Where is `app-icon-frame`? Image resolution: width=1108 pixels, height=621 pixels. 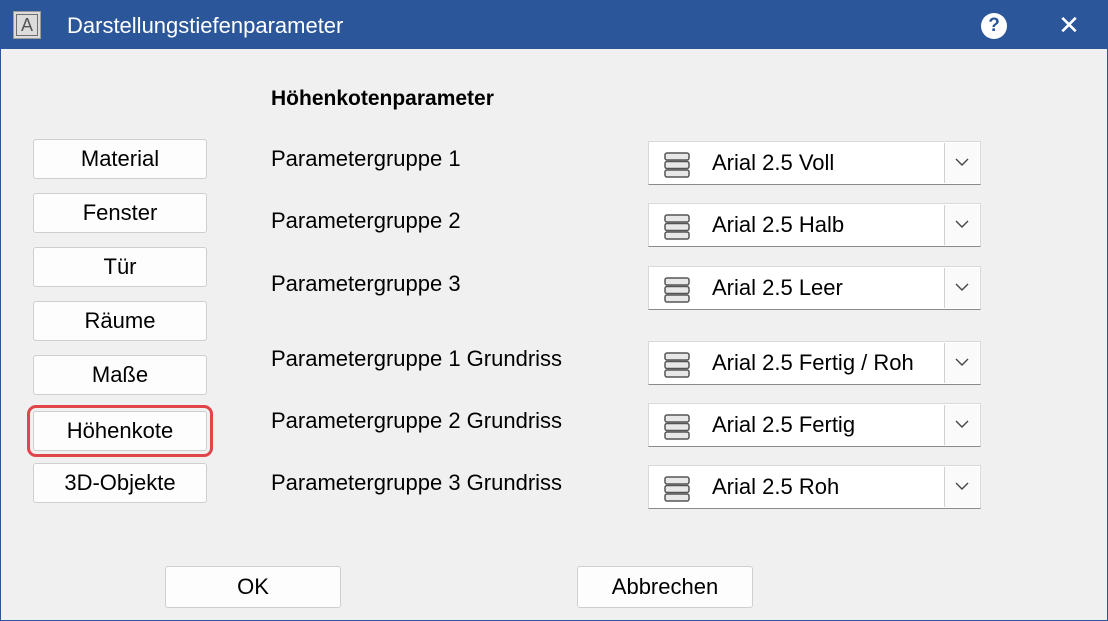 app-icon-frame is located at coordinates (27, 25).